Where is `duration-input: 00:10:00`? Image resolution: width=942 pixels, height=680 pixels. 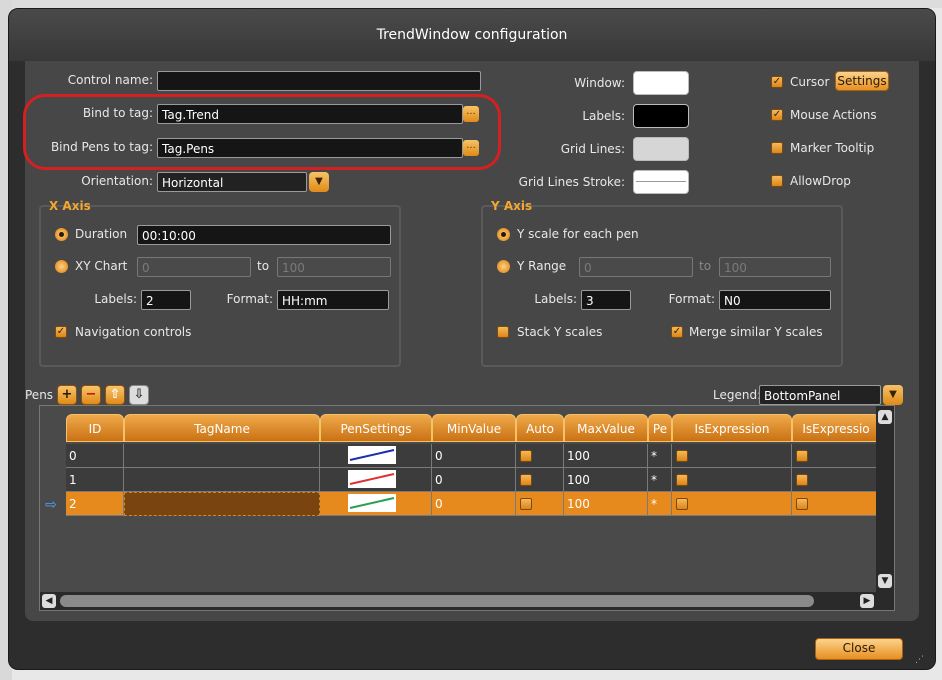
duration-input: 00:10:00 is located at coordinates (264, 235).